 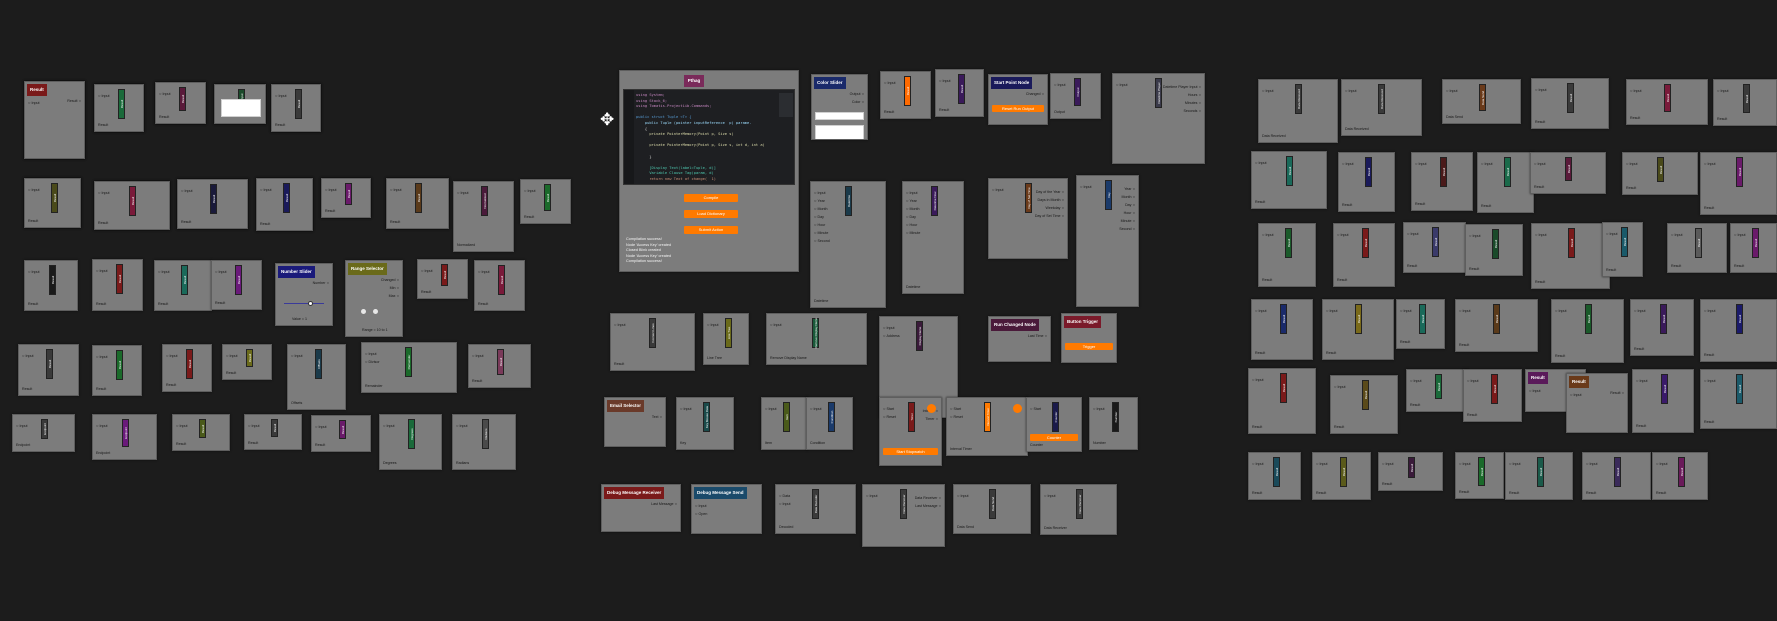 I want to click on output-port: Last Time, so click(x=1037, y=336).